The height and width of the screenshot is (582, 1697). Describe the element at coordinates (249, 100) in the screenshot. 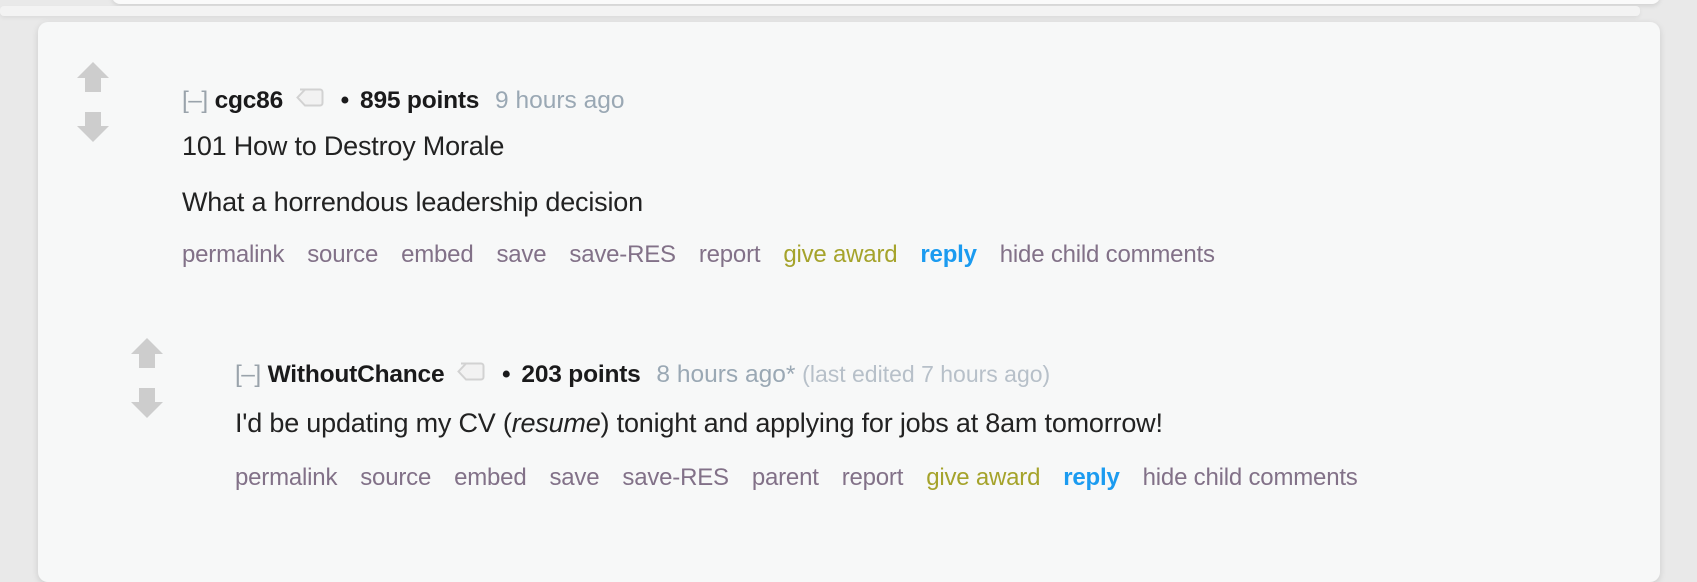

I see `comment-author: cgc86` at that location.